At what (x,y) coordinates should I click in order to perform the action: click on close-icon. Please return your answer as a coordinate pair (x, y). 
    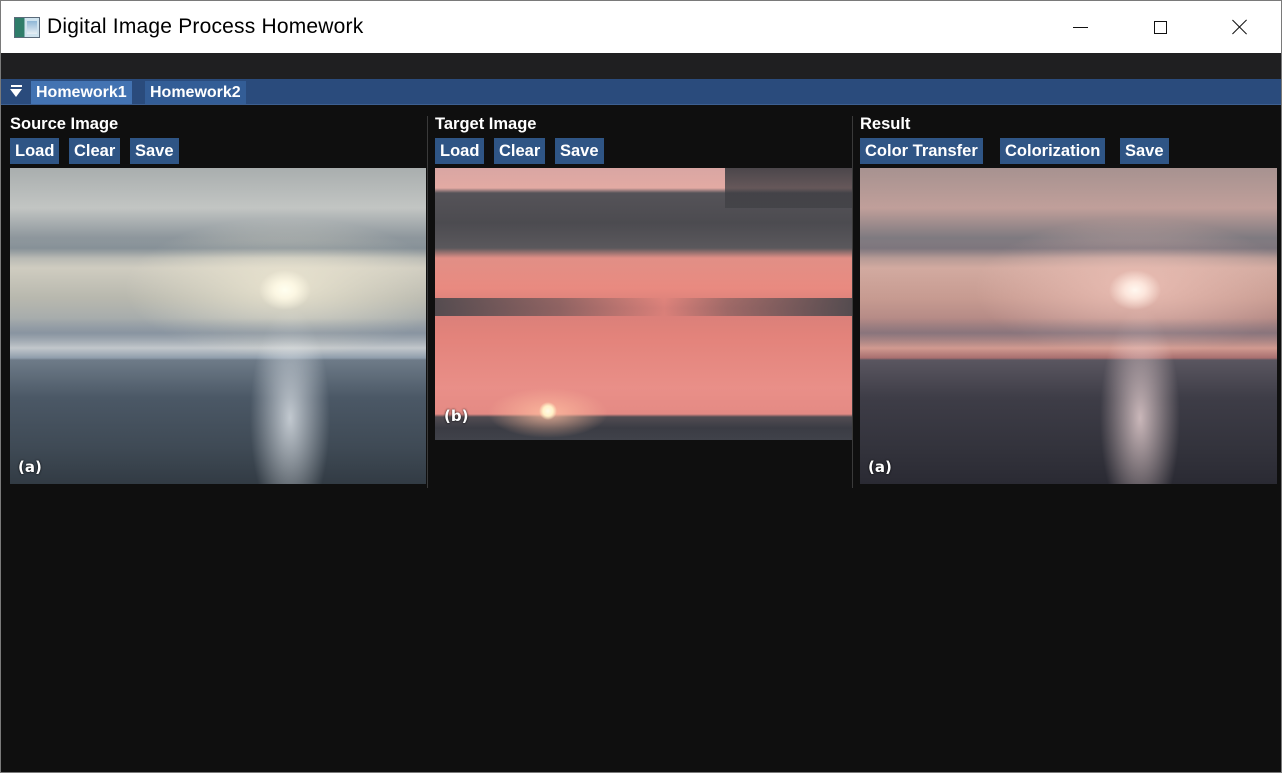
    Looking at the image, I should click on (1240, 27).